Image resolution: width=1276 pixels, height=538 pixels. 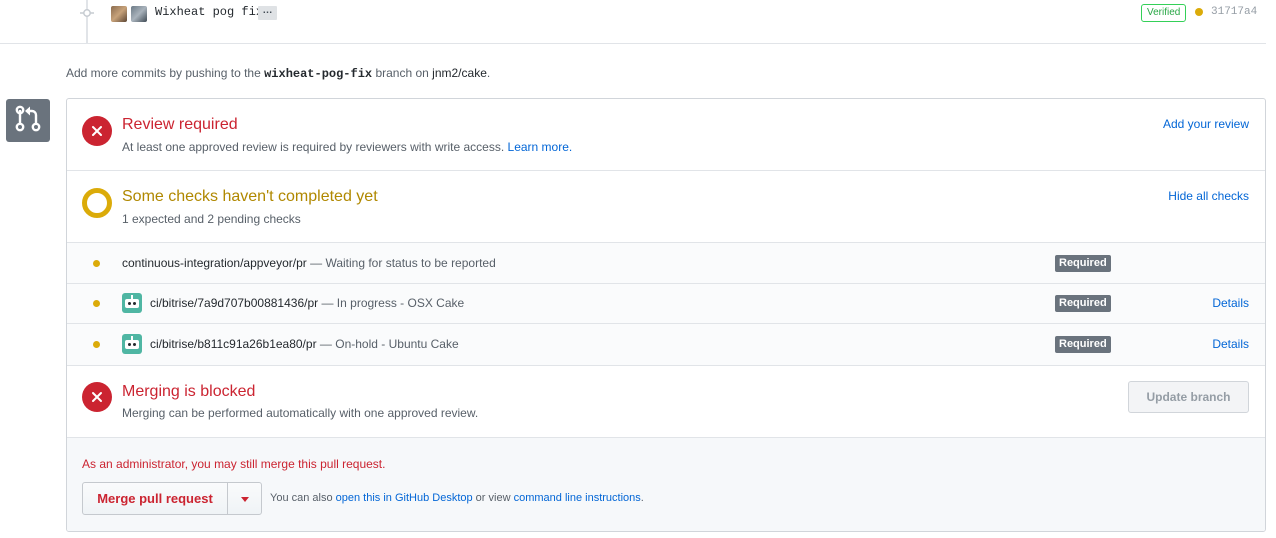 I want to click on commit-icon, so click(x=87, y=13).